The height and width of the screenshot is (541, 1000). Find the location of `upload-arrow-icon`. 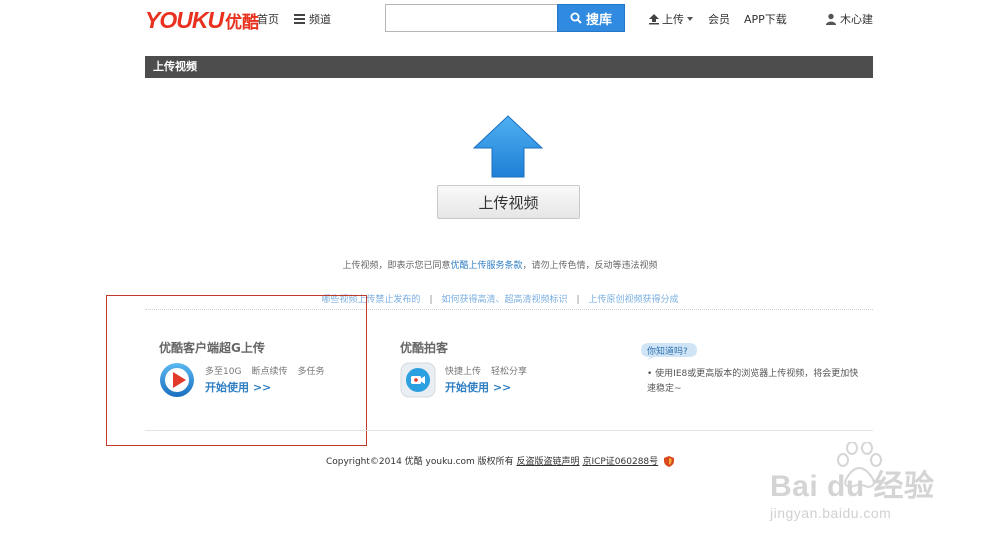

upload-arrow-icon is located at coordinates (508, 146).